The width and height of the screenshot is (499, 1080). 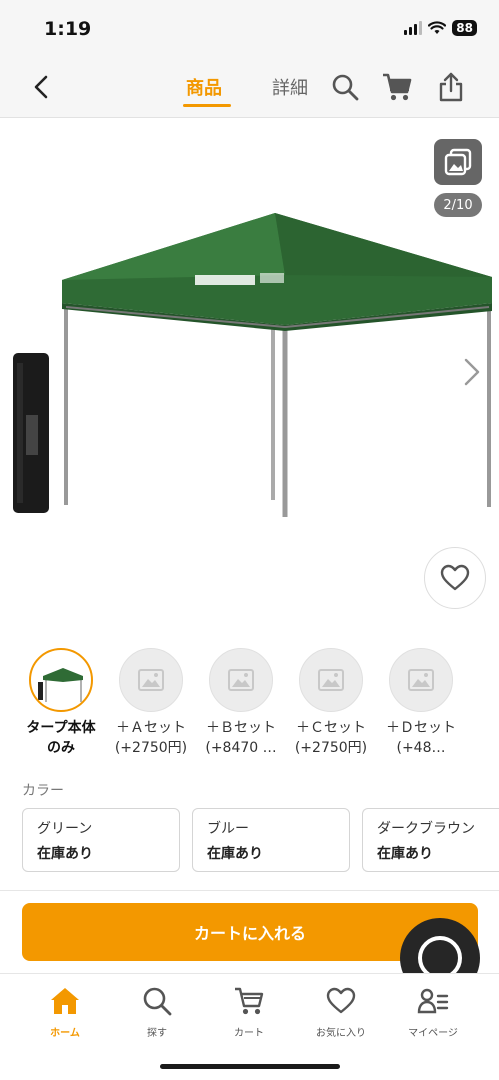 What do you see at coordinates (331, 738) in the screenshot?
I see `variant-label: ＋Ｃセット (+2750円)` at bounding box center [331, 738].